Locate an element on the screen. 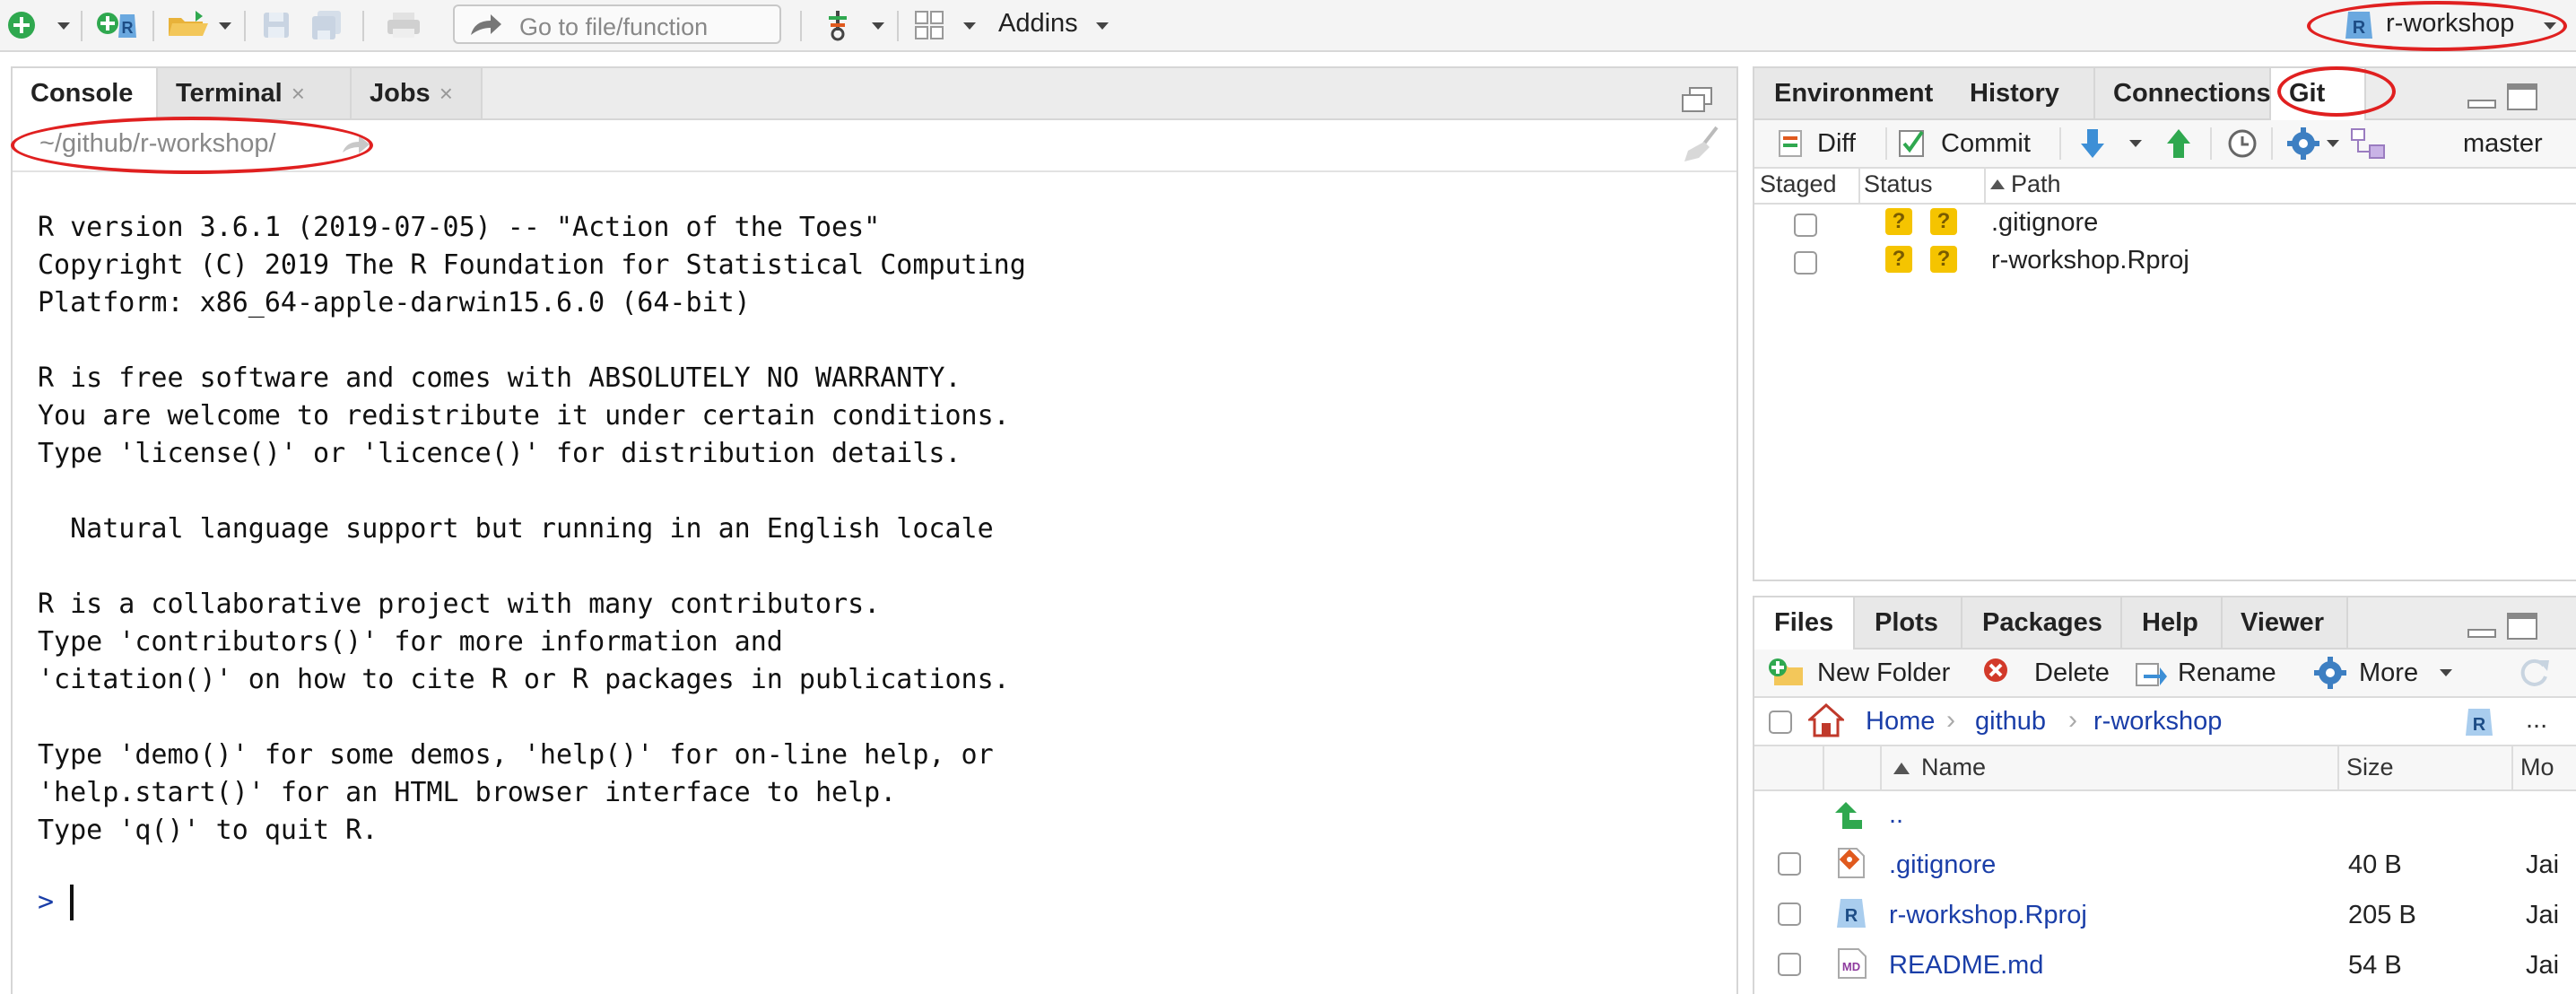  file-name-link: .gitignore is located at coordinates (1942, 865).